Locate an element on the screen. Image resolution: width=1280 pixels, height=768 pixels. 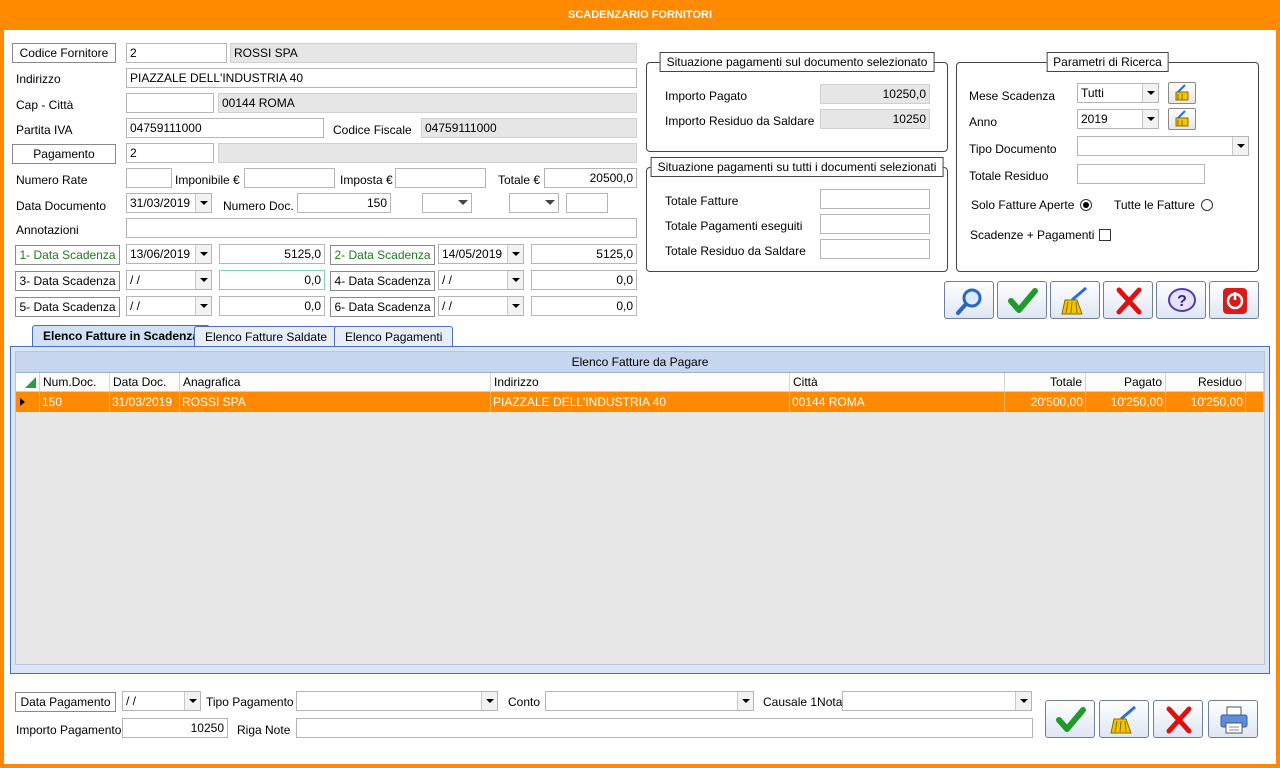
deadline-6-amount: 0,0 is located at coordinates (584, 306).